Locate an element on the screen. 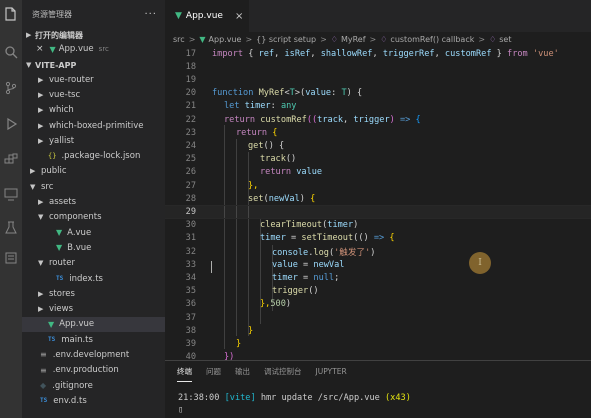 This screenshot has width=591, height=418. line-number: 21 is located at coordinates (190, 106).